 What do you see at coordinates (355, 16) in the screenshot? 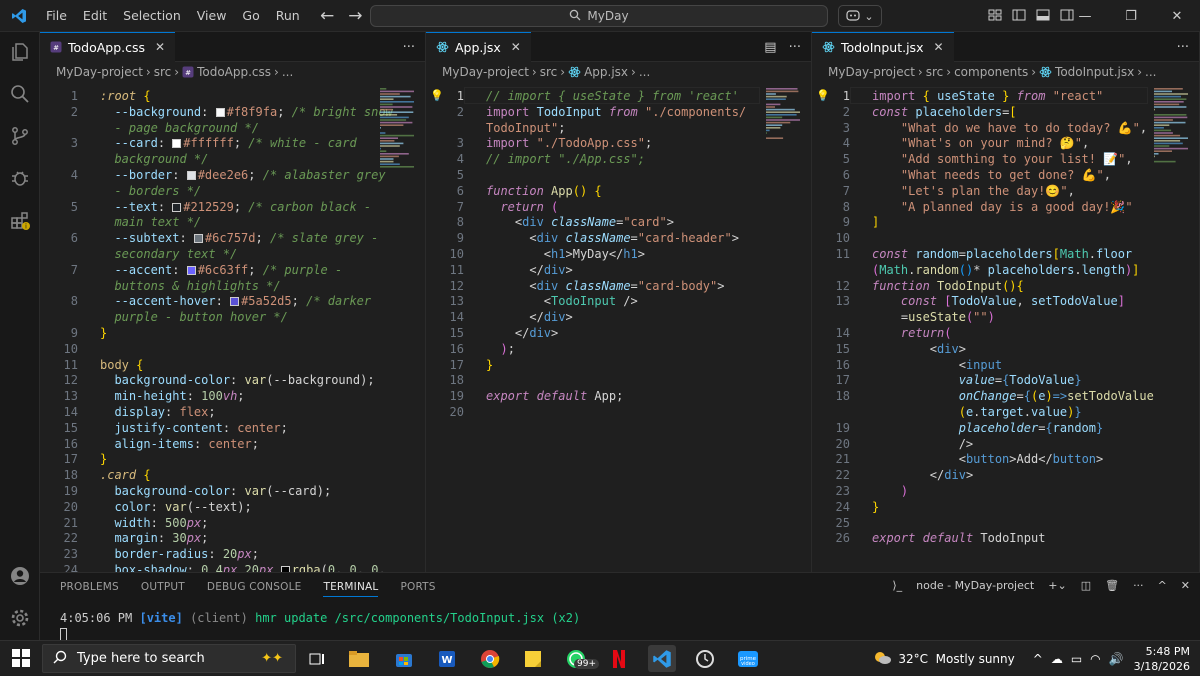
I see `forward-arrow-icon: →` at bounding box center [355, 16].